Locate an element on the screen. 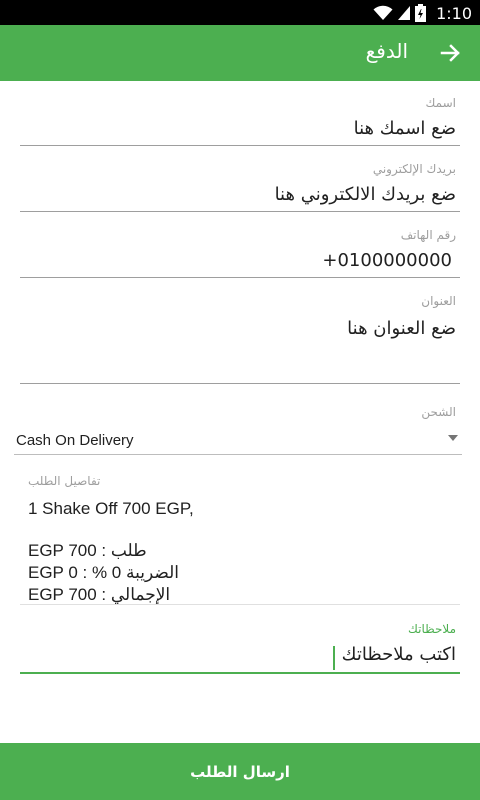 The image size is (480, 800). status-bar: 1:10 is located at coordinates (240, 12).